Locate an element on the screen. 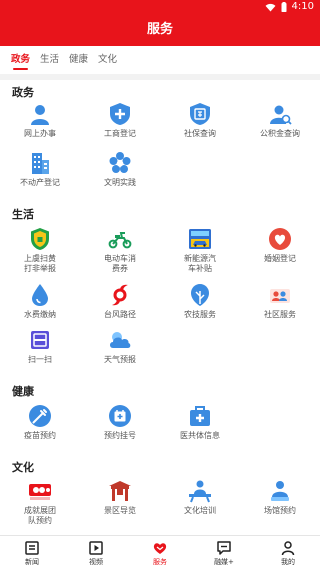  service-label: 不动产登记 is located at coordinates (40, 182).